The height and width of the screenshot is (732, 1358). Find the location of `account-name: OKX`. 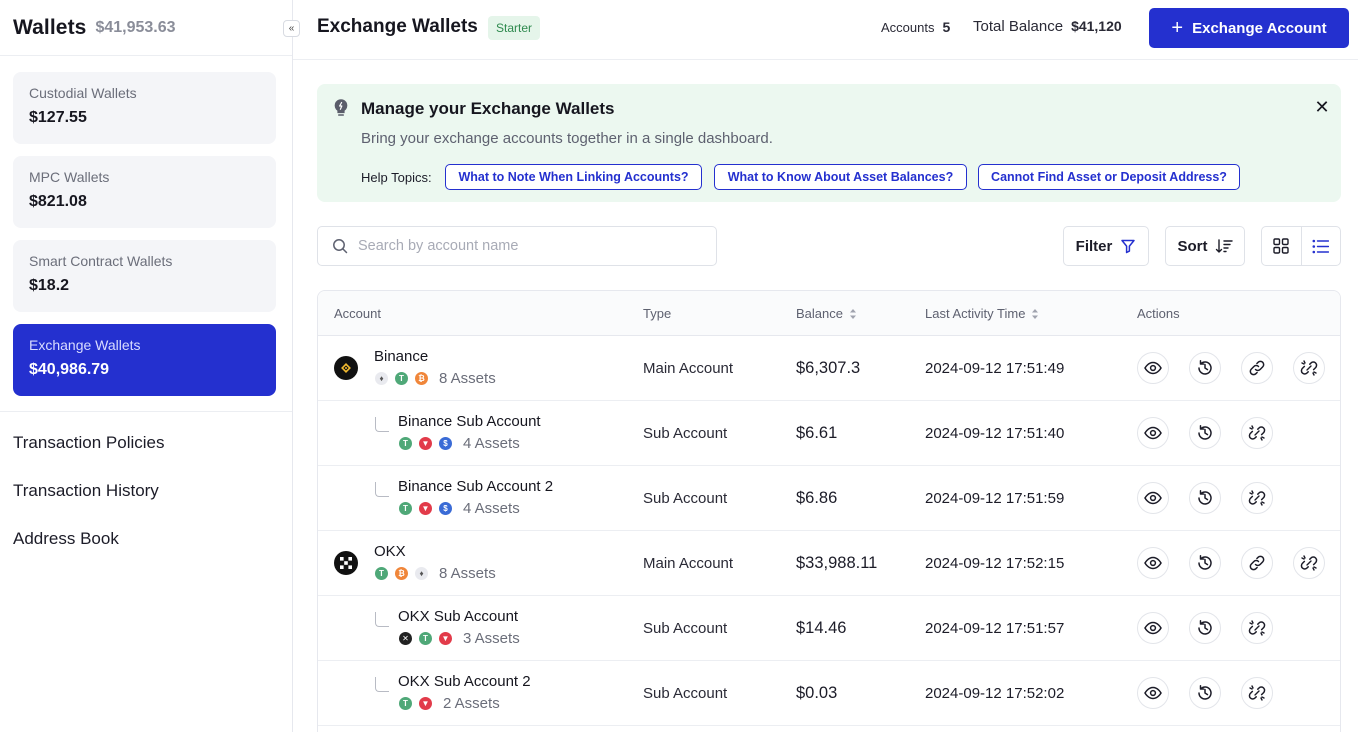

account-name: OKX is located at coordinates (390, 551).